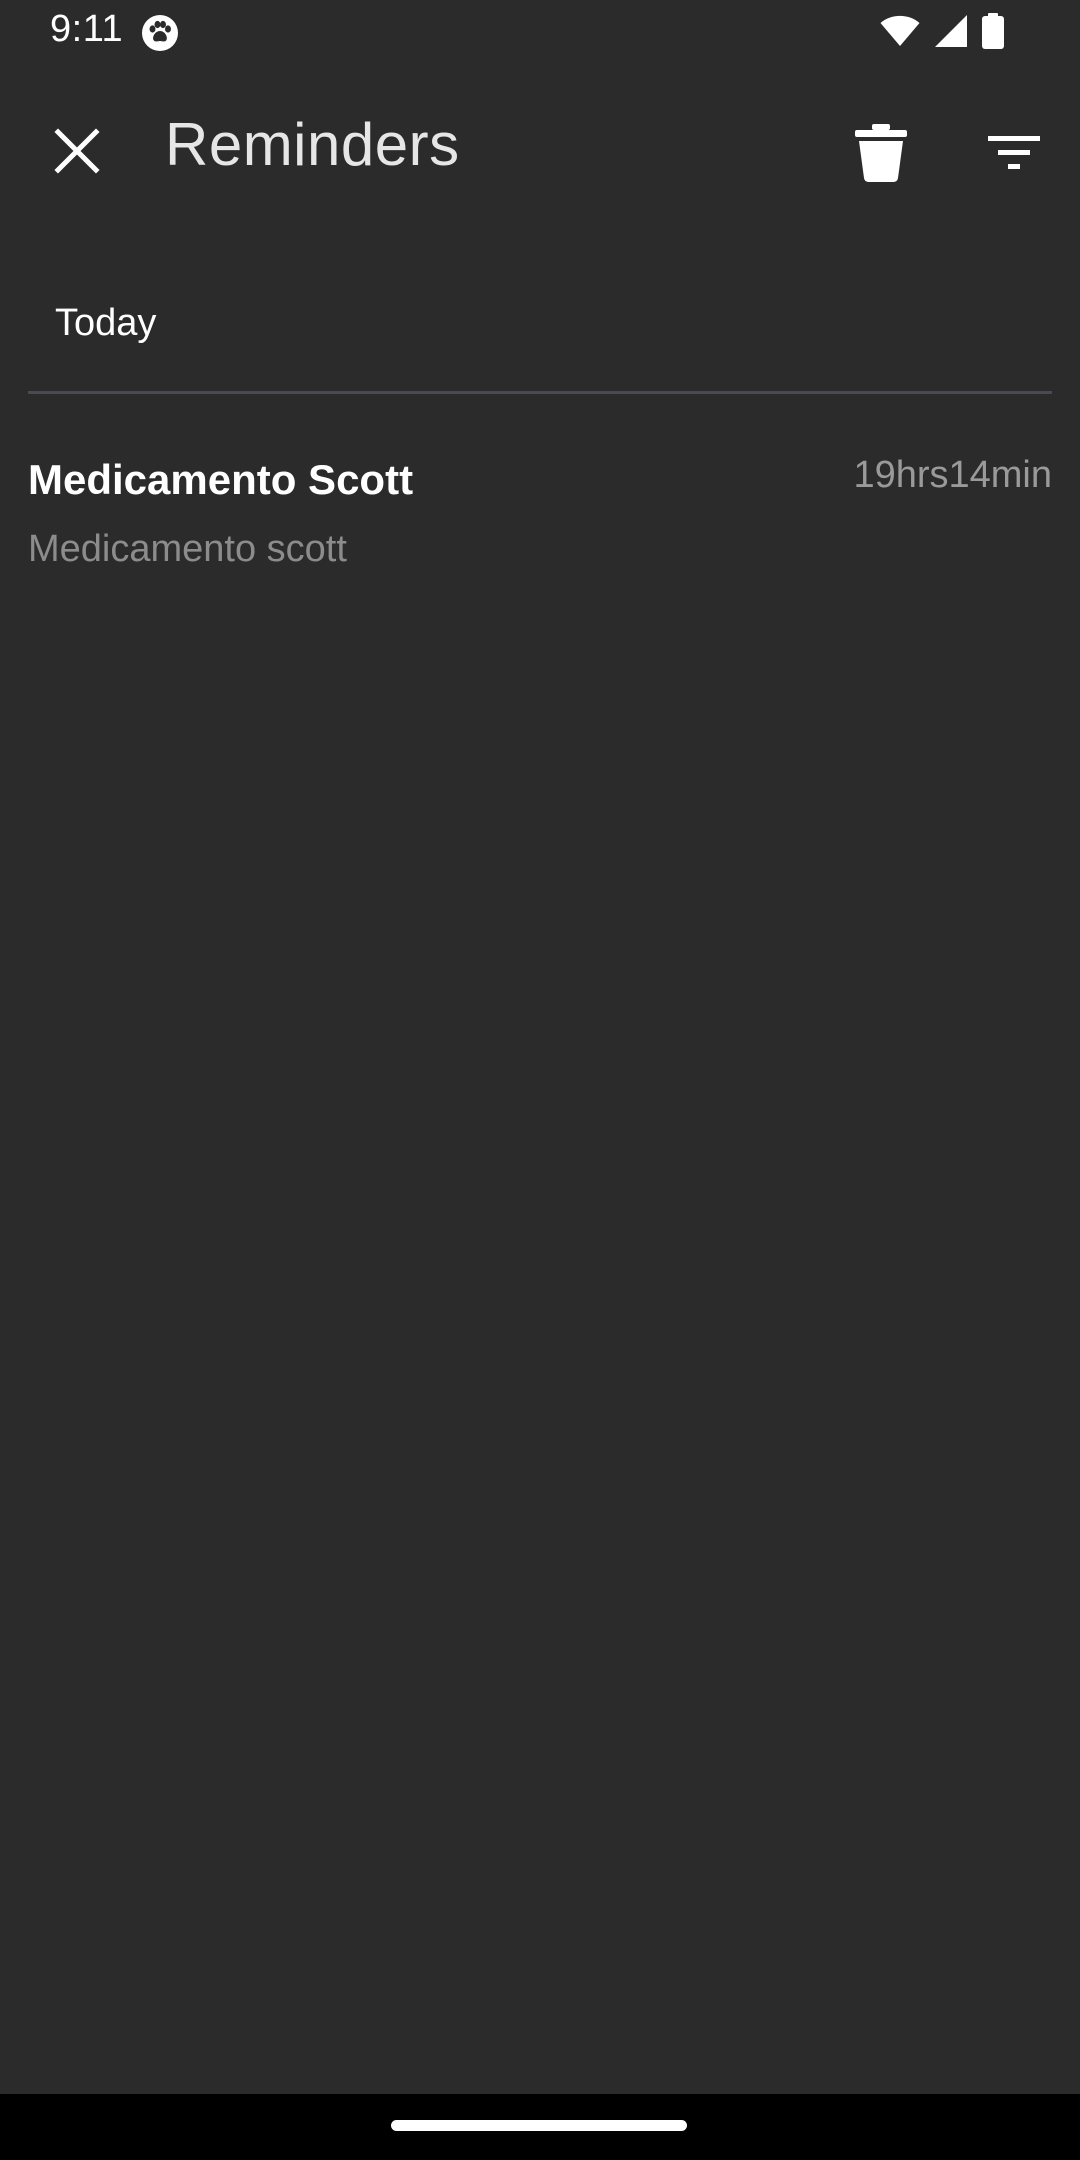 Image resolution: width=1080 pixels, height=2160 pixels. I want to click on reminder-time-remaining: 19hrs14min, so click(952, 475).